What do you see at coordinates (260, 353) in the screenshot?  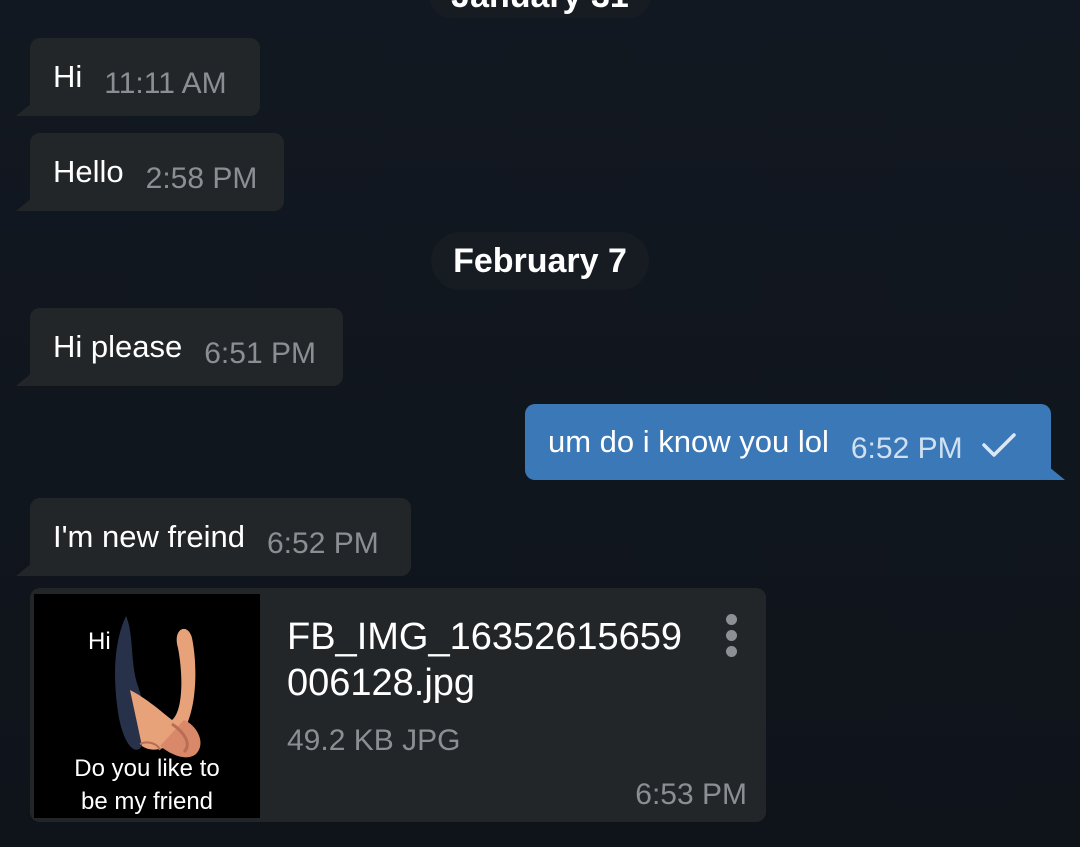 I see `message-time: 6:51 PM` at bounding box center [260, 353].